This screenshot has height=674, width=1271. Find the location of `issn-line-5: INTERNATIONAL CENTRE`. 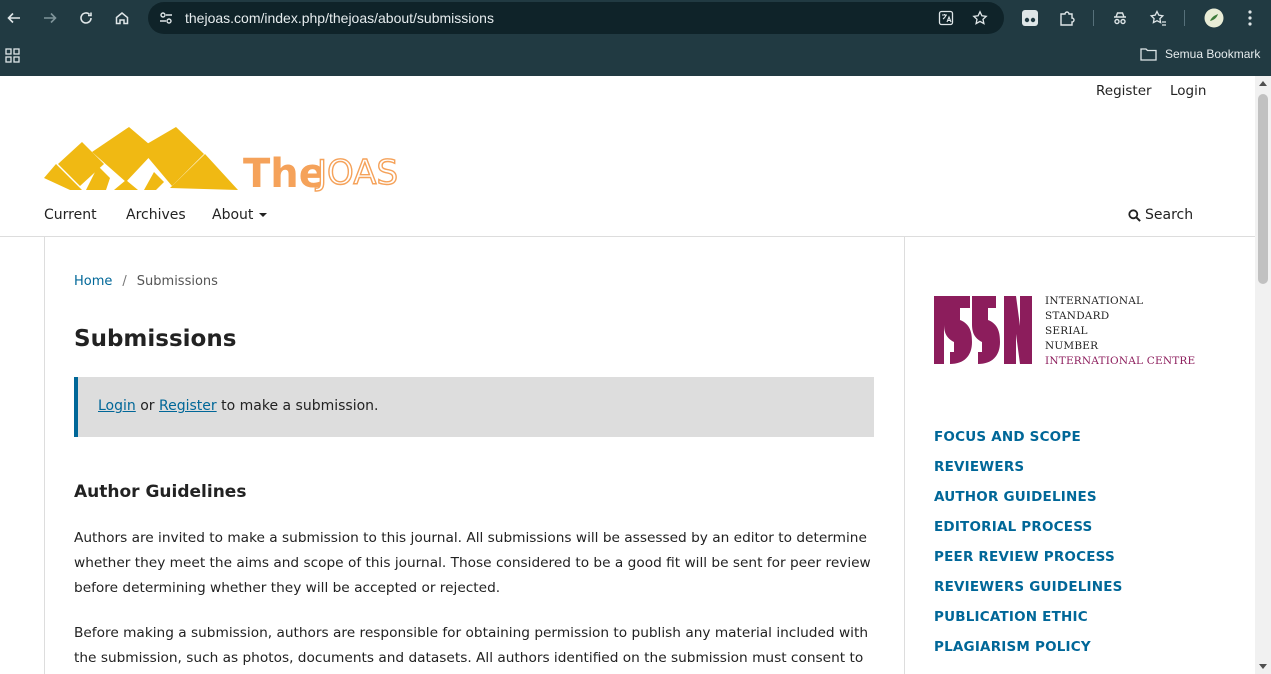

issn-line-5: INTERNATIONAL CENTRE is located at coordinates (1120, 361).